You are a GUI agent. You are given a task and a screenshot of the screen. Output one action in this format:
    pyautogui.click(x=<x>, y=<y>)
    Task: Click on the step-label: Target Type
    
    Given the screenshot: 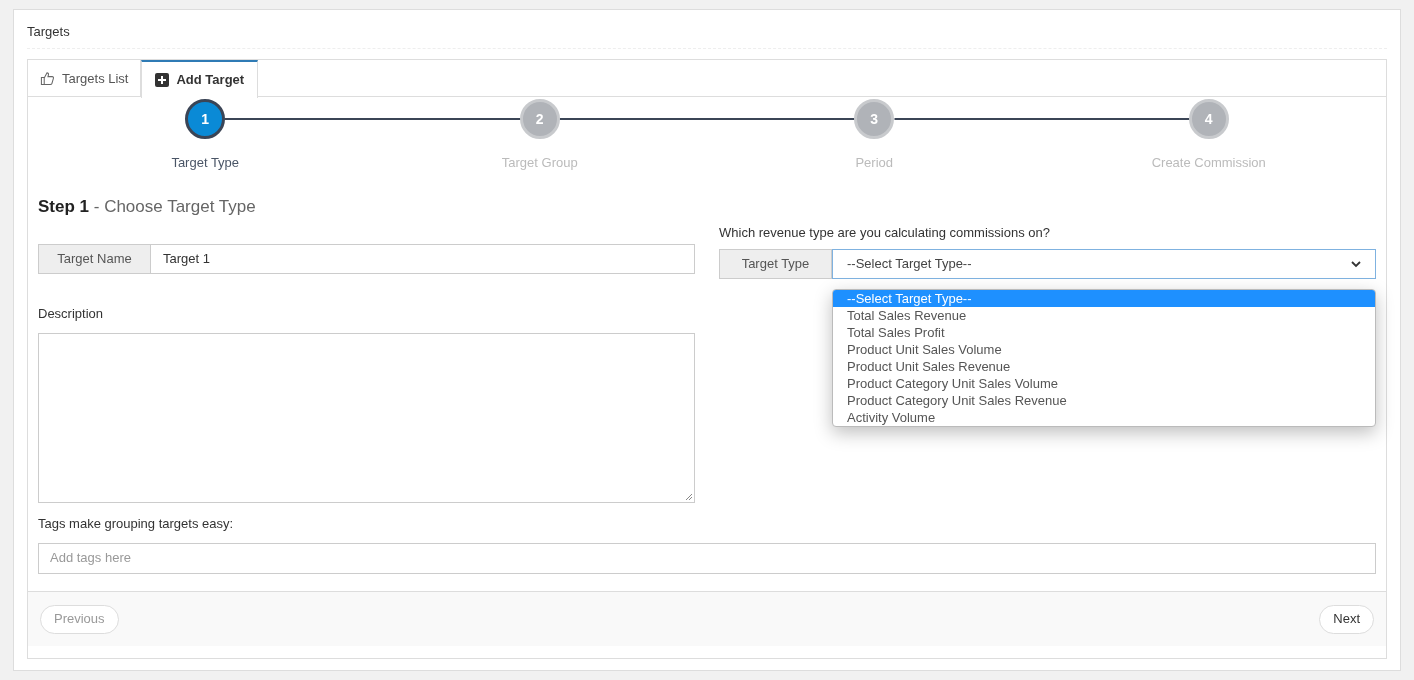 What is the action you would take?
    pyautogui.click(x=205, y=163)
    